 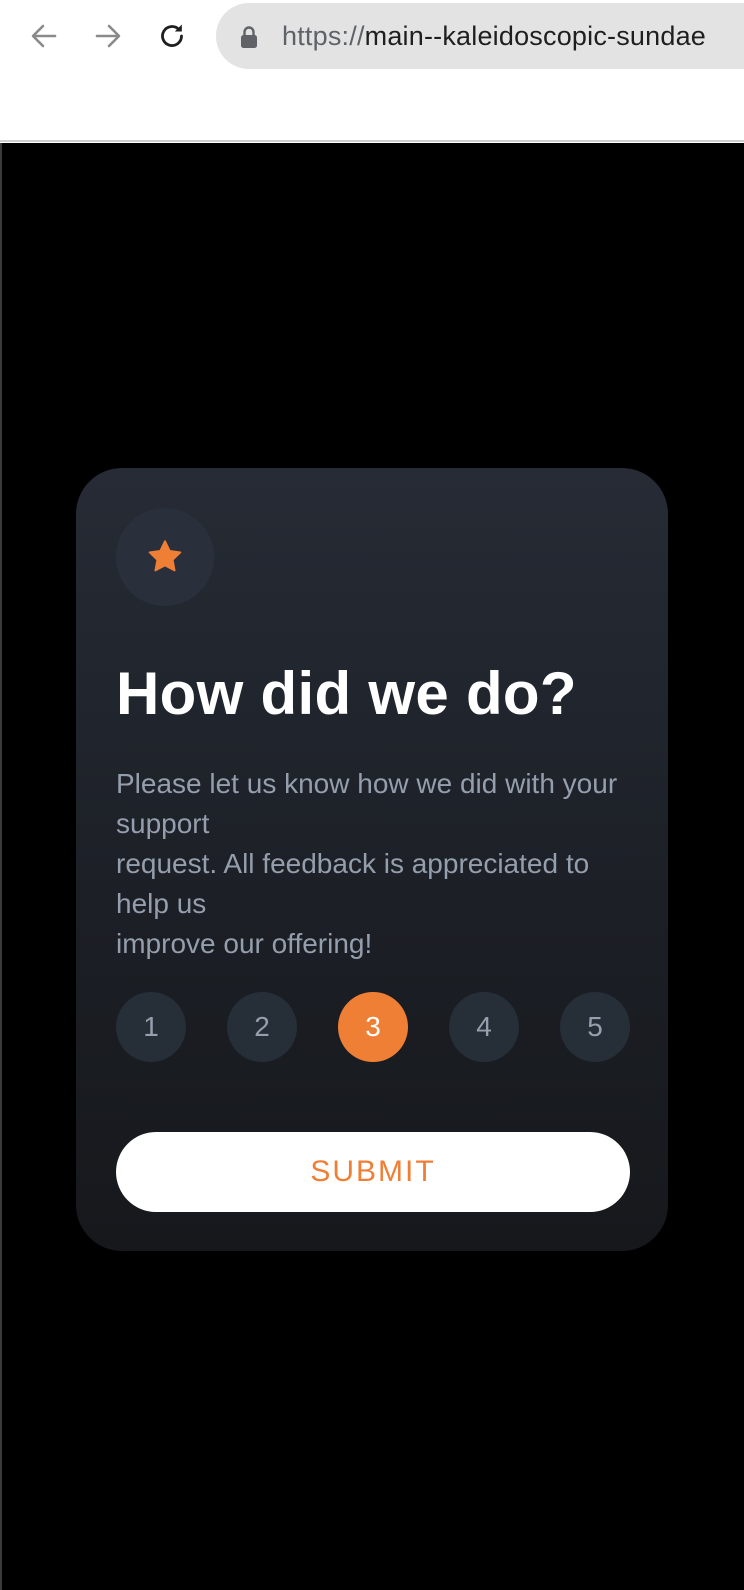 I want to click on card-title: How did we do?, so click(x=346, y=693).